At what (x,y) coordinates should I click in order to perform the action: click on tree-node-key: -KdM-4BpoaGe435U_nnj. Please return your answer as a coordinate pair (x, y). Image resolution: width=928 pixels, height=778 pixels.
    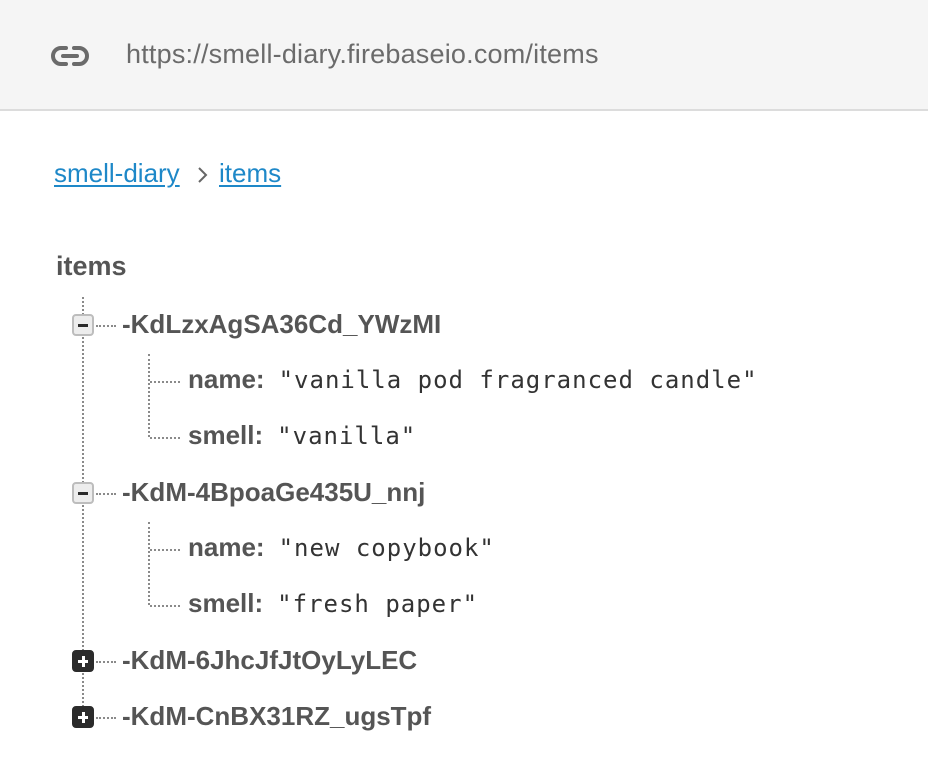
    Looking at the image, I should click on (273, 492).